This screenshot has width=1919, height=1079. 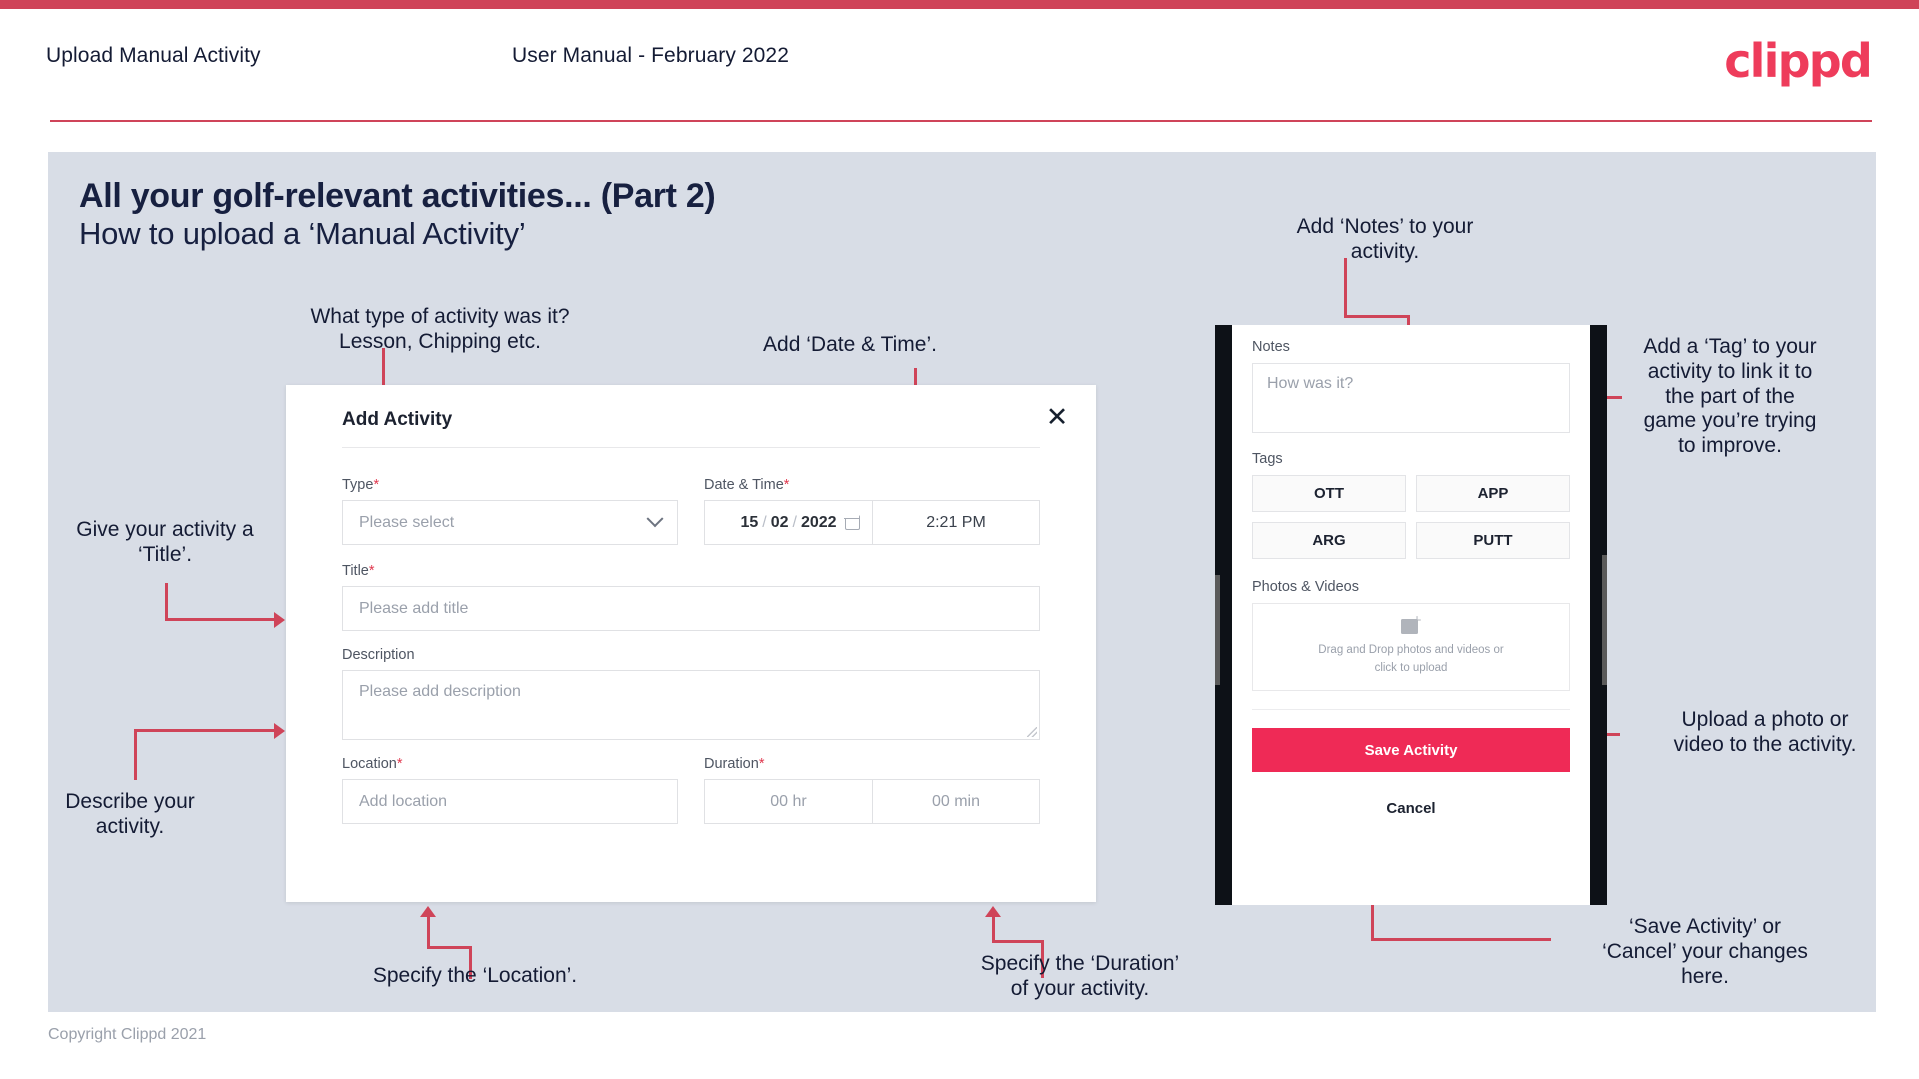 I want to click on annotation-notes: Add ‘Notes’ to your activity., so click(x=1385, y=239).